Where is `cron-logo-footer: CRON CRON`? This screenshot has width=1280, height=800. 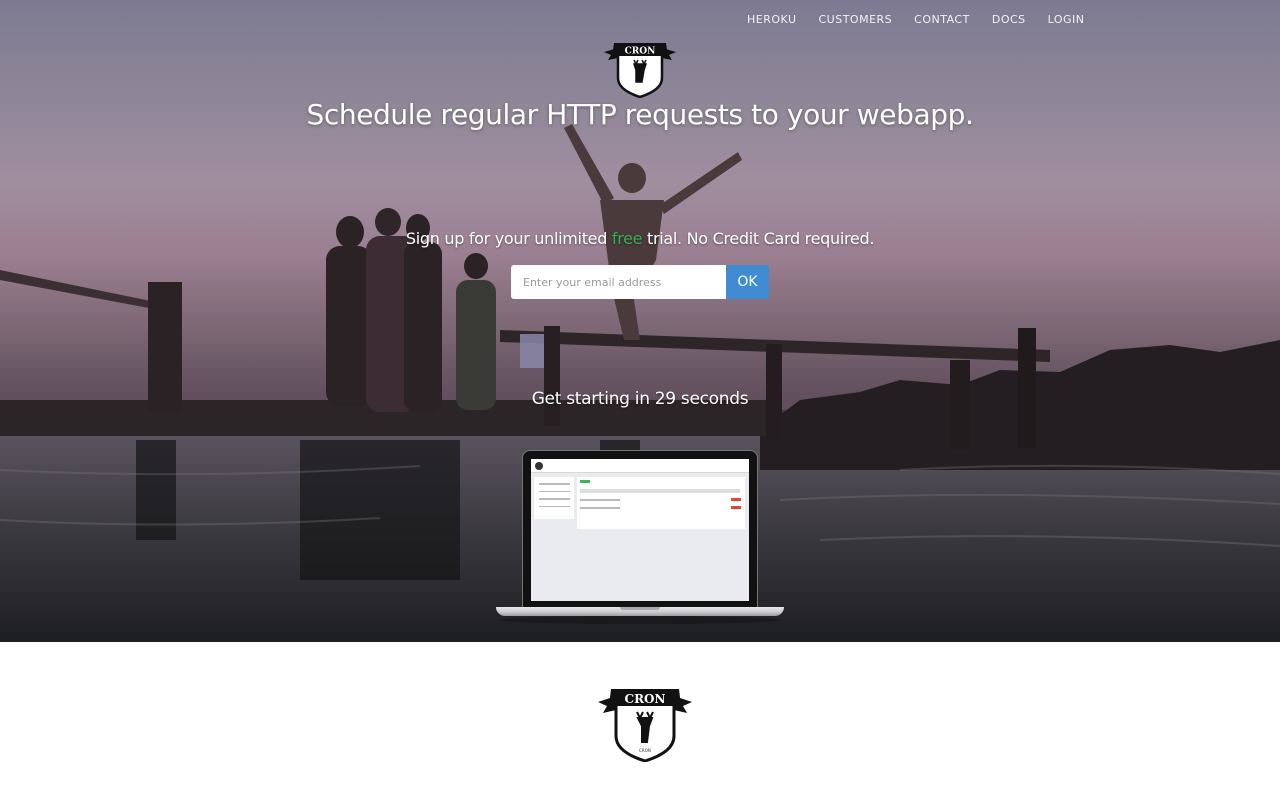 cron-logo-footer: CRON CRON is located at coordinates (645, 725).